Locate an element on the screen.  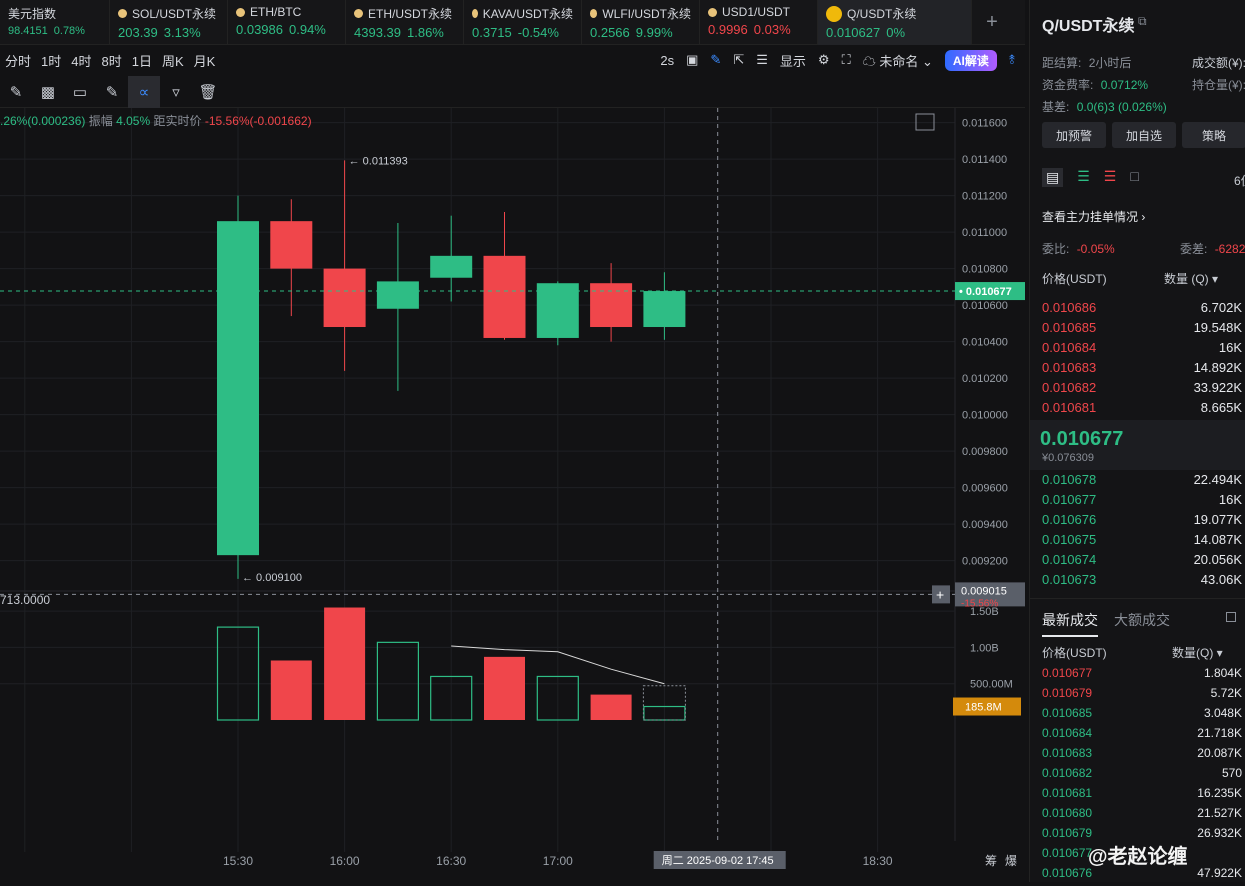
depth-bids-icon: ☰ is located at coordinates (1083, 177).